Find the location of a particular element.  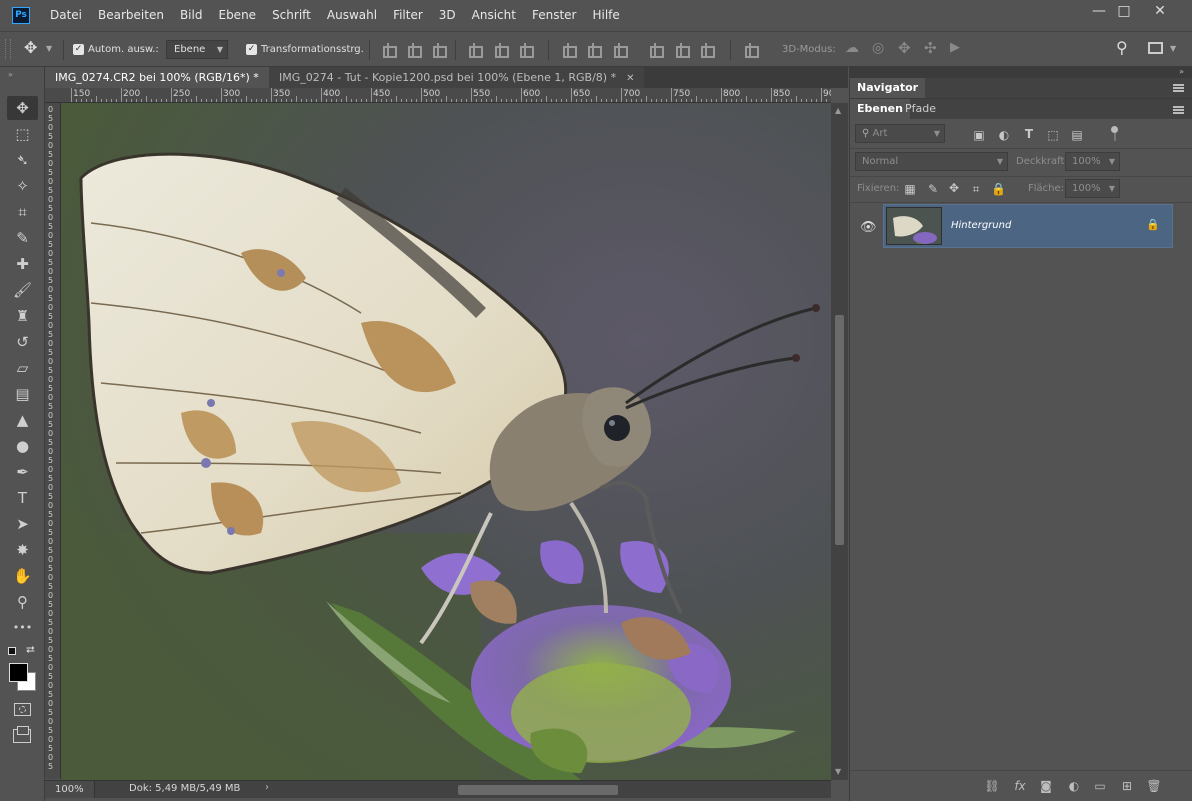

distribute-bottom-icon is located at coordinates (620, 50).